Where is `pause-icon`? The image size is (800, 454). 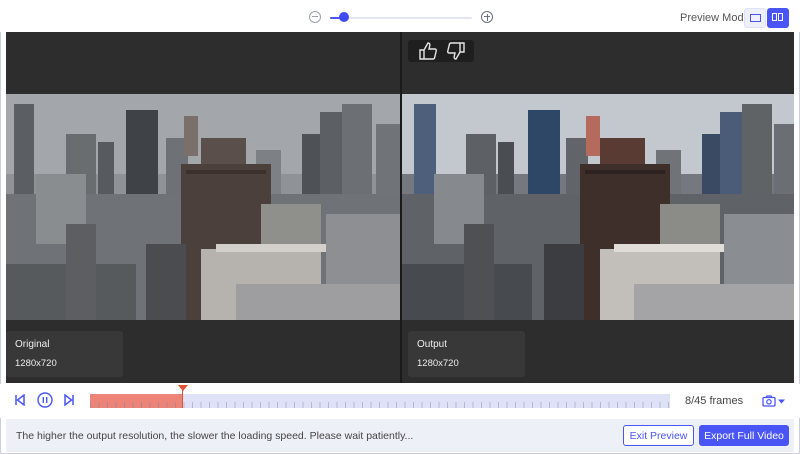
pause-icon is located at coordinates (45, 401).